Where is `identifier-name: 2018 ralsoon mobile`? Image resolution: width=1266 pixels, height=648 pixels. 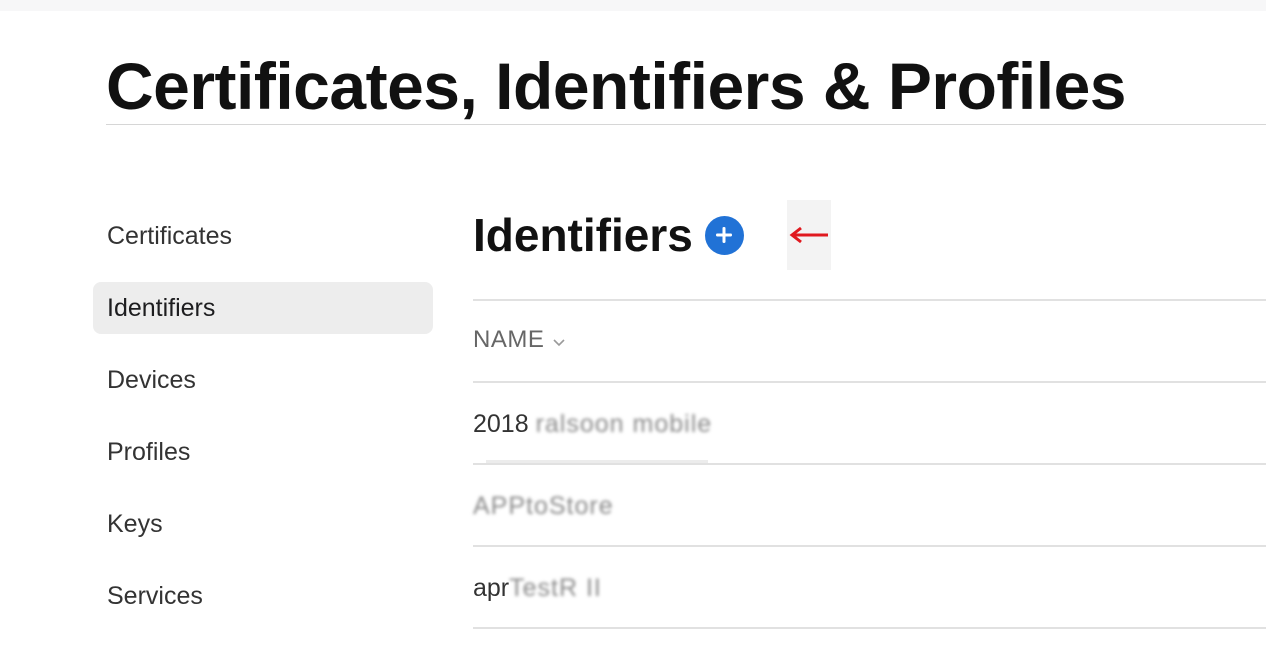
identifier-name: 2018 ralsoon mobile is located at coordinates (593, 424).